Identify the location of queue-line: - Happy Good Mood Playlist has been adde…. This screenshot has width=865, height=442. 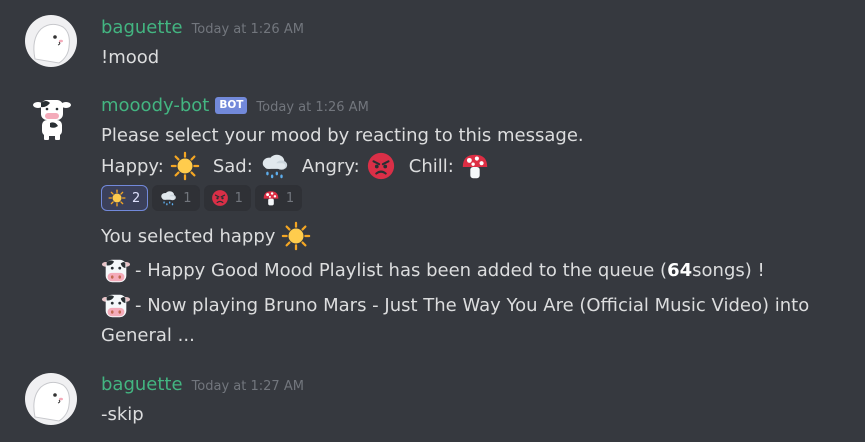
(433, 270).